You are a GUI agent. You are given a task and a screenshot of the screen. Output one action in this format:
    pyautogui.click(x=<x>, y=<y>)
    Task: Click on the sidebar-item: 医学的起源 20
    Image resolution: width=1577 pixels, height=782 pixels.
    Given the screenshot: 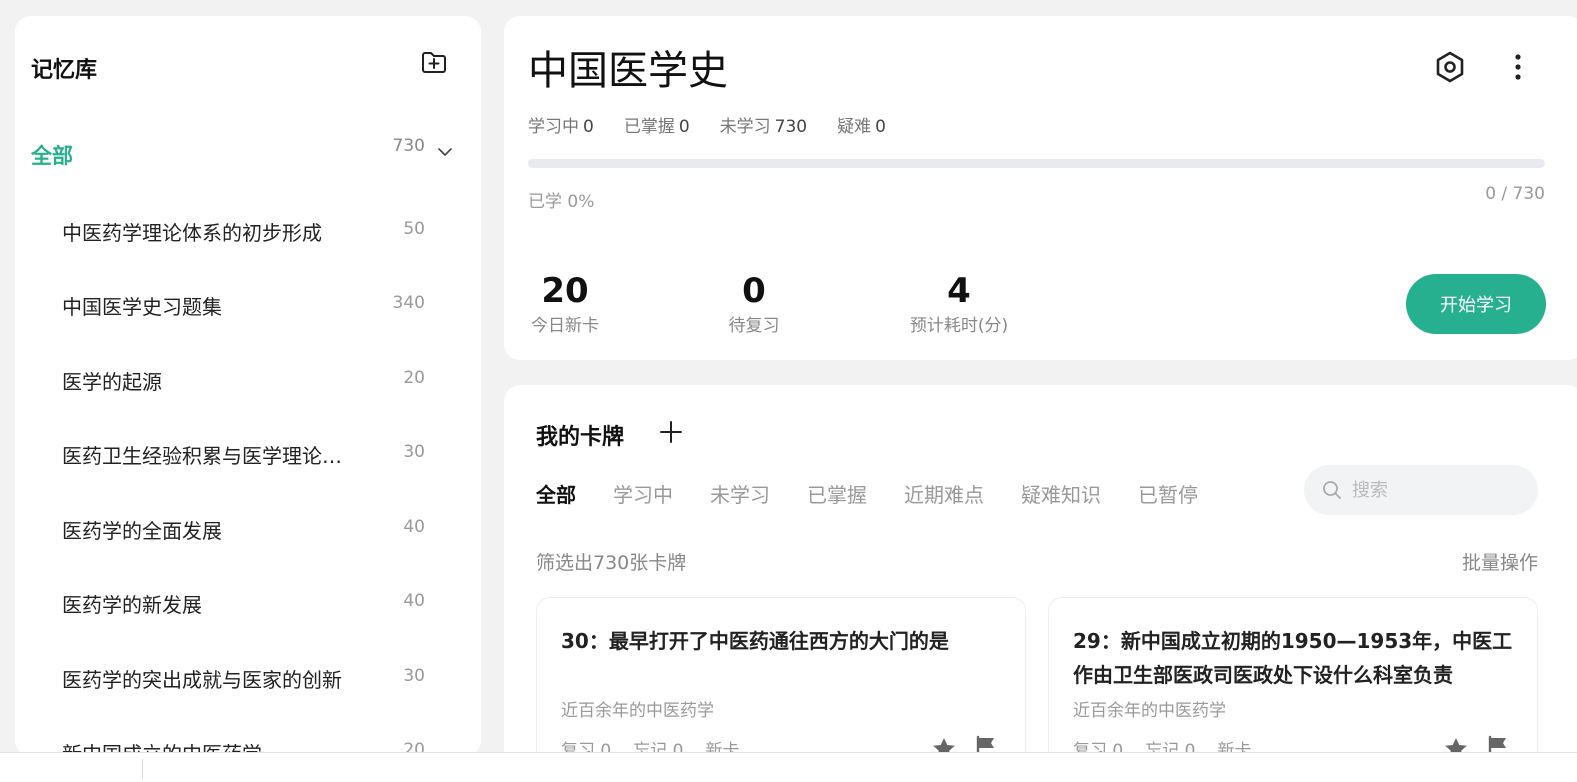 What is the action you would take?
    pyautogui.click(x=252, y=380)
    